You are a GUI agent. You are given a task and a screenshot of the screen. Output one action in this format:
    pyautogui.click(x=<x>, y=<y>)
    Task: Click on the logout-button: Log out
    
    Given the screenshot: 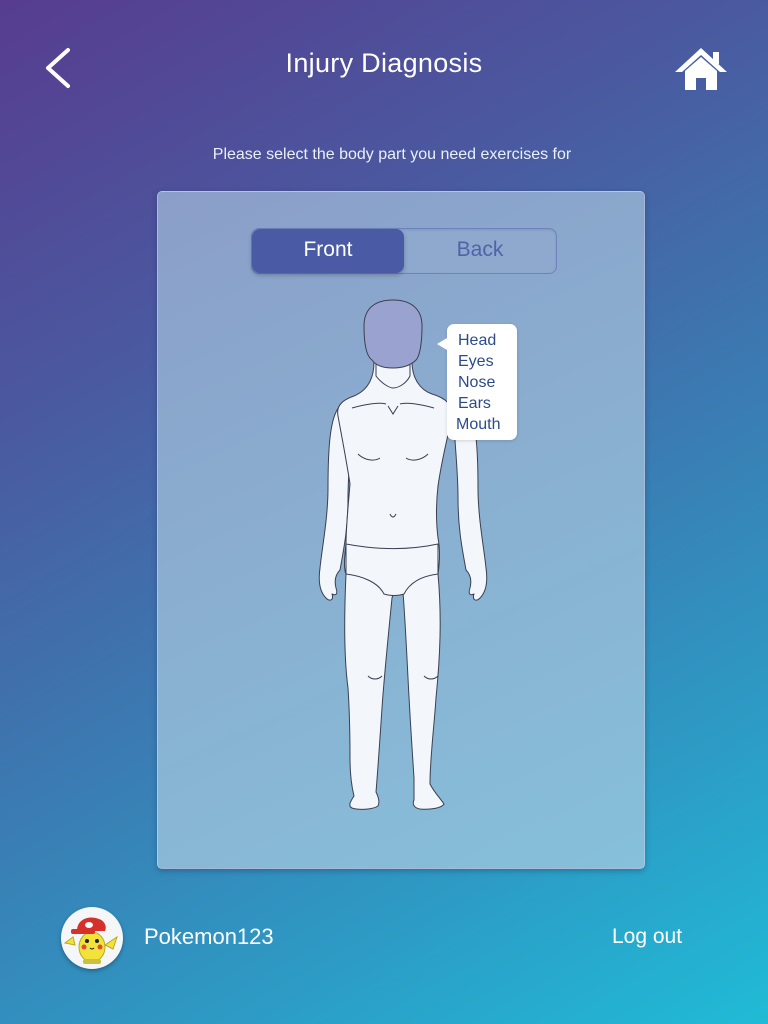 What is the action you would take?
    pyautogui.click(x=647, y=937)
    